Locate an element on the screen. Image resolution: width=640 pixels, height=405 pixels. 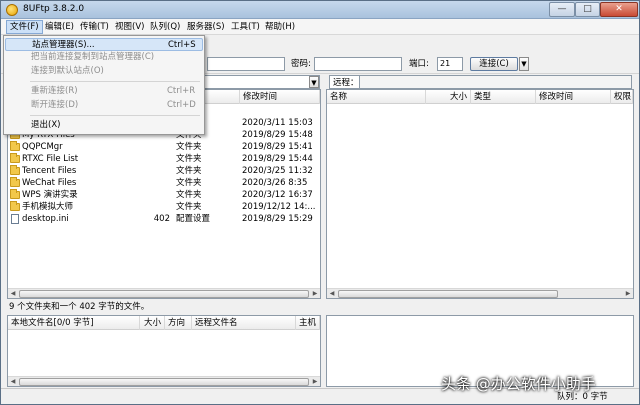
menu-view: 视图(V) is located at coordinates (129, 27).